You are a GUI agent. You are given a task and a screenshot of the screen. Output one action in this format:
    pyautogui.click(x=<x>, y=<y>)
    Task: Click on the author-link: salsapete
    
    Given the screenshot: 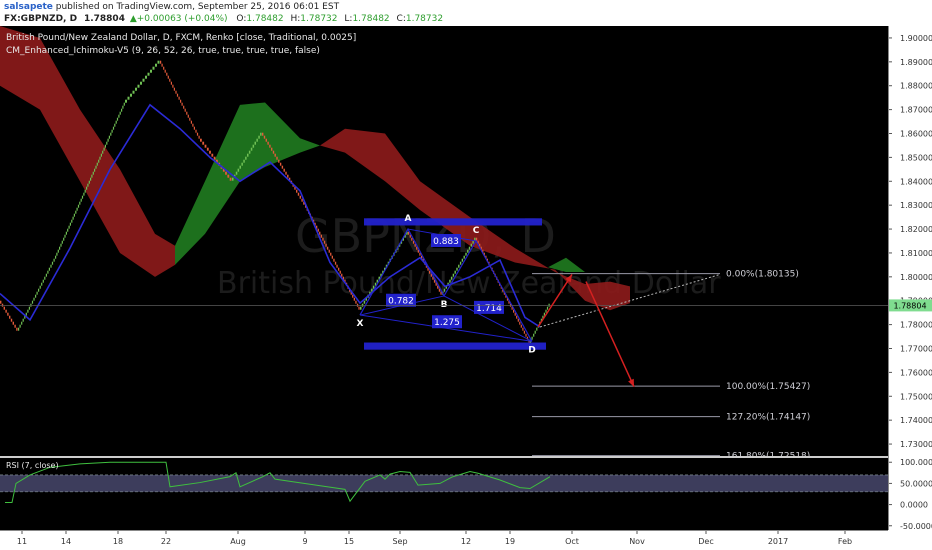 What is the action you would take?
    pyautogui.click(x=28, y=7)
    